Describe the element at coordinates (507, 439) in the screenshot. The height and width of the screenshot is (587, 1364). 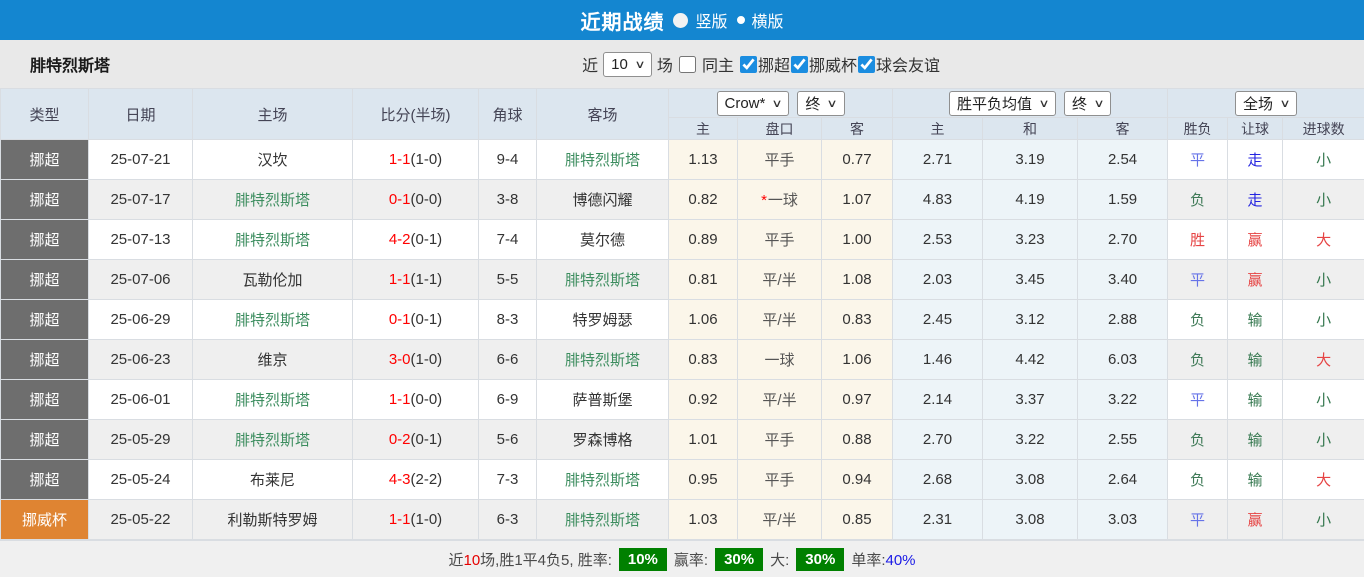
I see `corner-score: 5-6` at that location.